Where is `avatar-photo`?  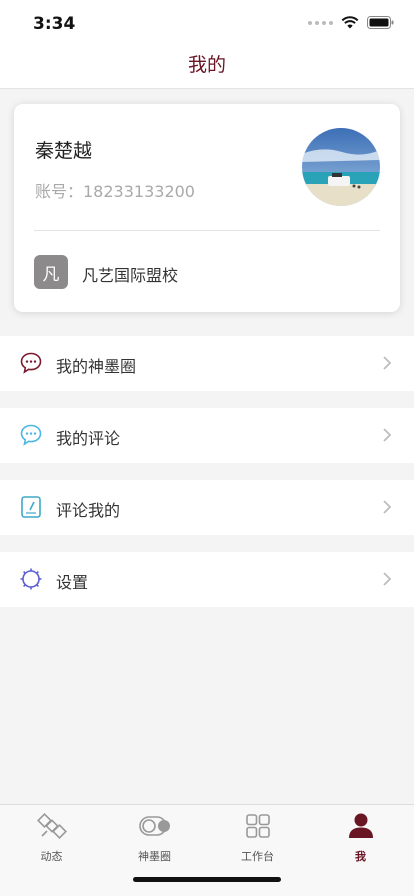
avatar-photo is located at coordinates (341, 167).